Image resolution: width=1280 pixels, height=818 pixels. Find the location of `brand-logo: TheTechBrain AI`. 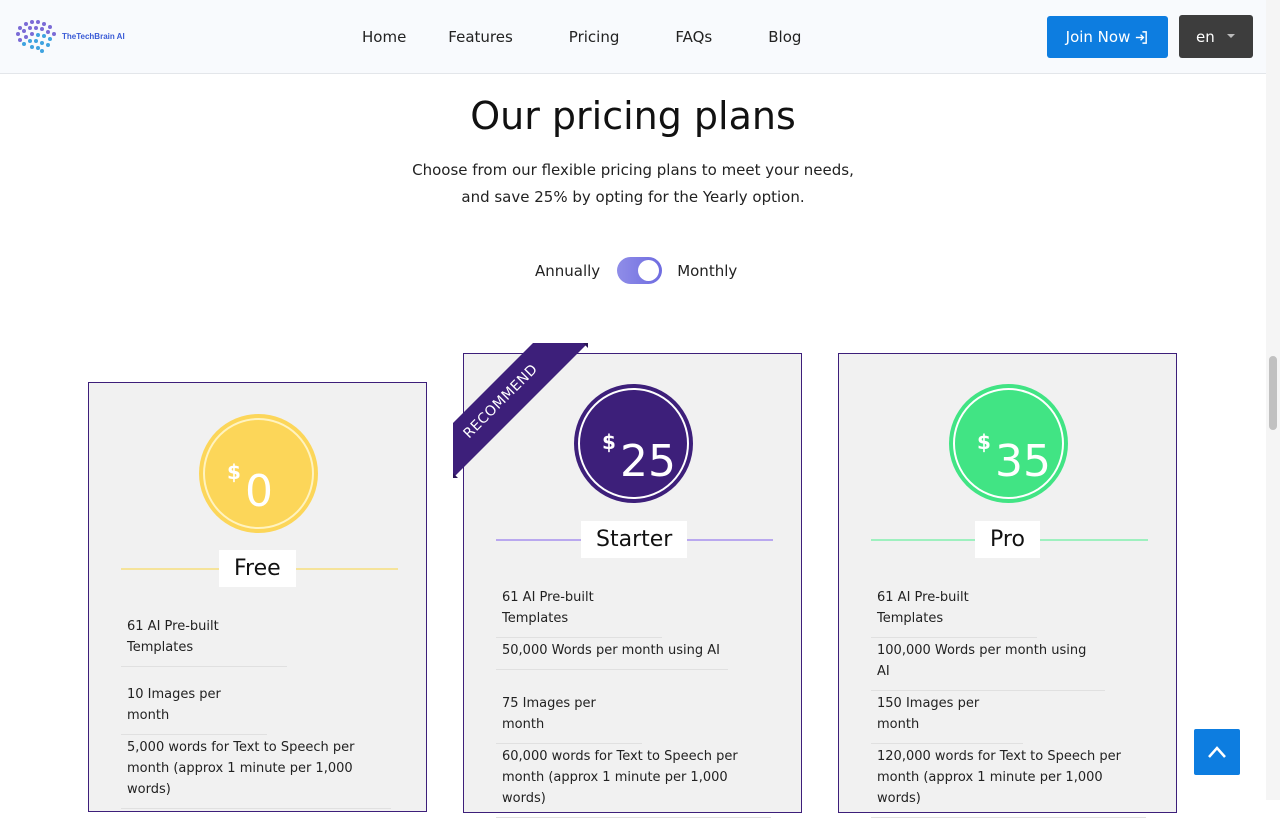

brand-logo: TheTechBrain AI is located at coordinates (69, 36).